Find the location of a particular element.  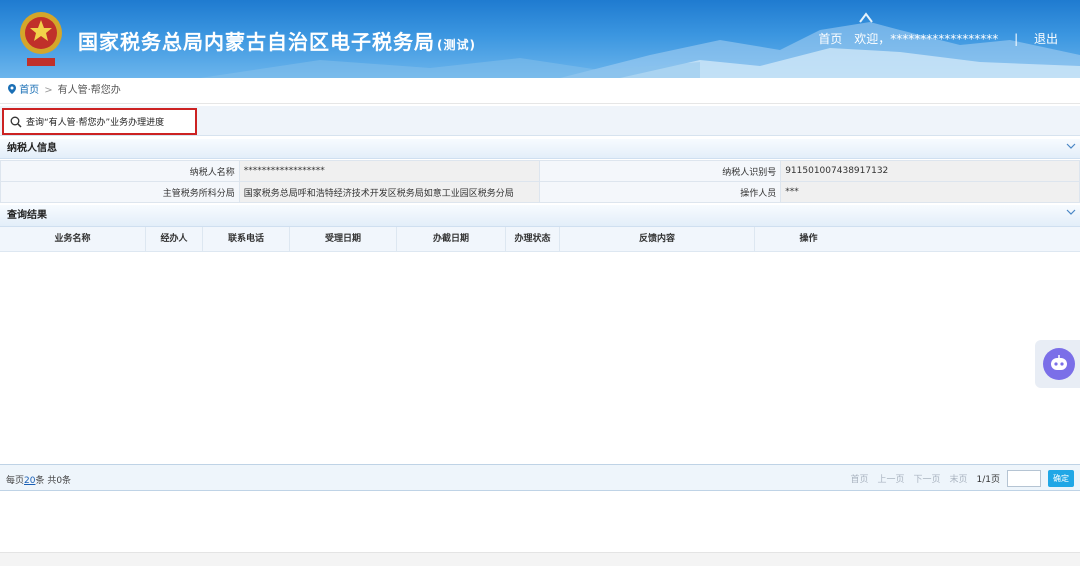

column-header: 受理日期 is located at coordinates (343, 239).